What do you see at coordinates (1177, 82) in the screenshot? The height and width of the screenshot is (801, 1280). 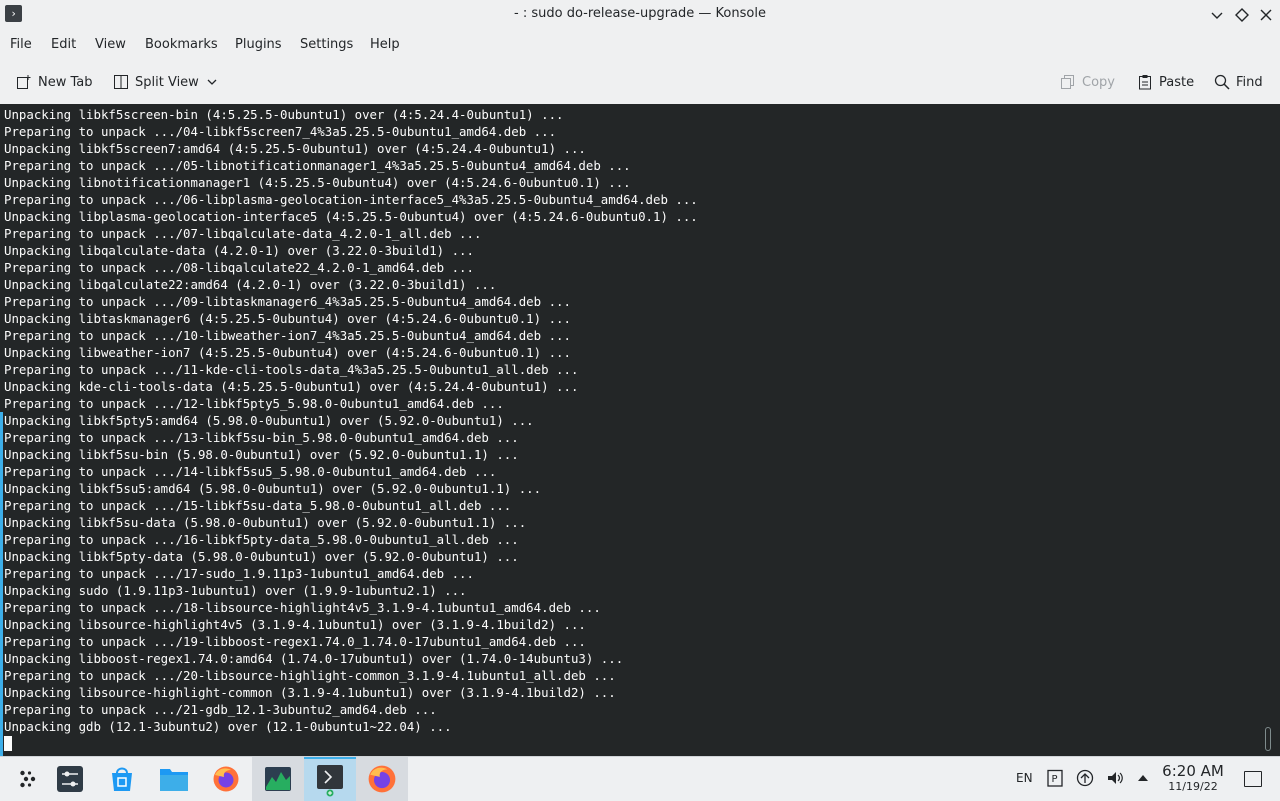 I see `paste-label: Paste` at bounding box center [1177, 82].